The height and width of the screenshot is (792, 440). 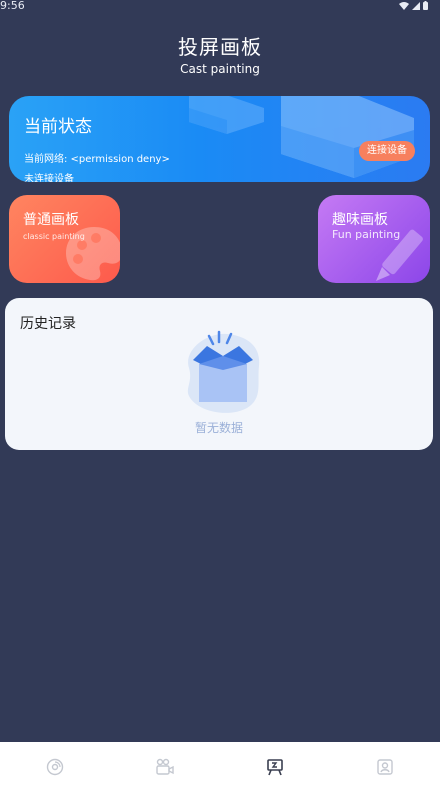 I want to click on easel-icon, so click(x=275, y=767).